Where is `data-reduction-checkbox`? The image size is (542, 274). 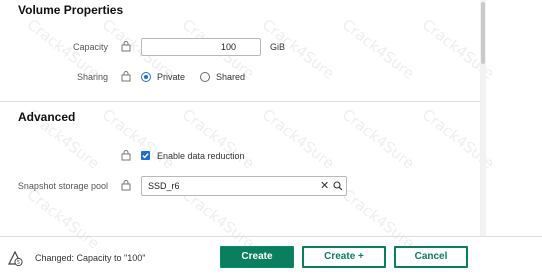 data-reduction-checkbox is located at coordinates (145, 155).